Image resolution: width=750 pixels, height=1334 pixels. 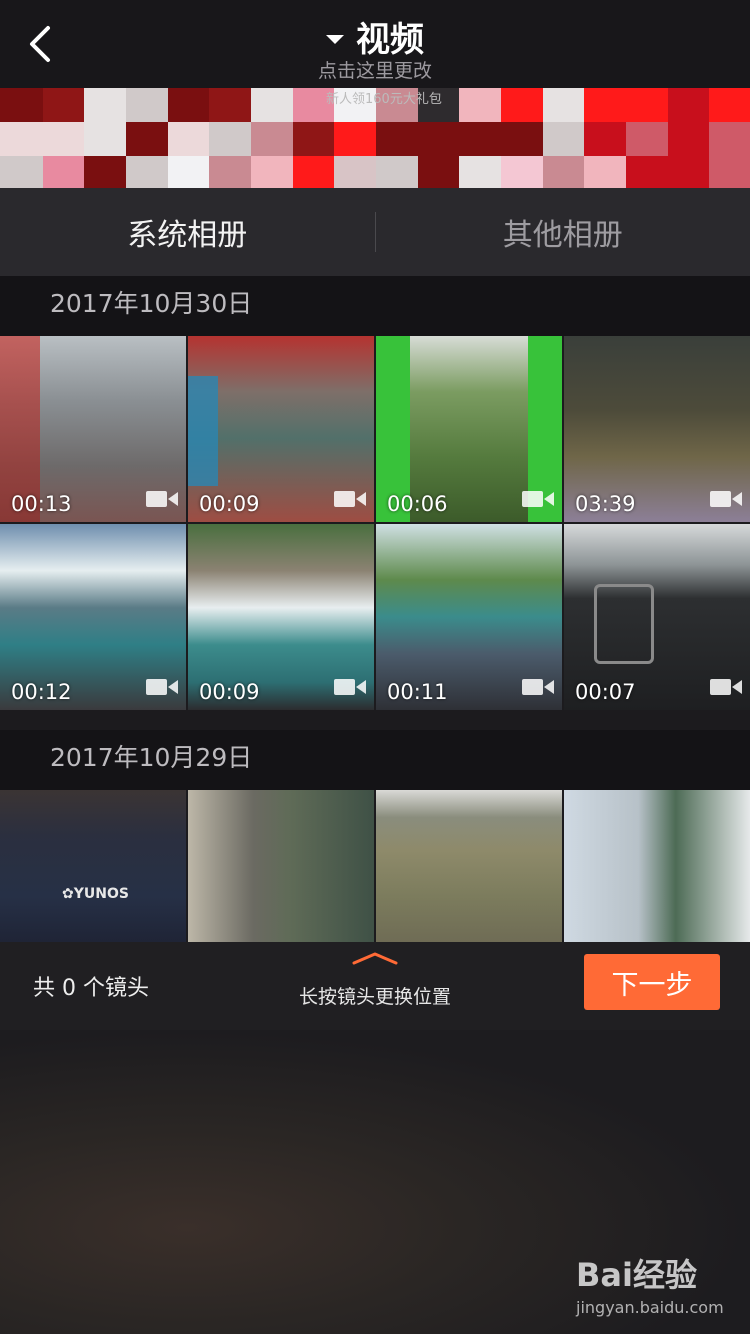 What do you see at coordinates (151, 757) in the screenshot?
I see `section-date: 2017年10月29日` at bounding box center [151, 757].